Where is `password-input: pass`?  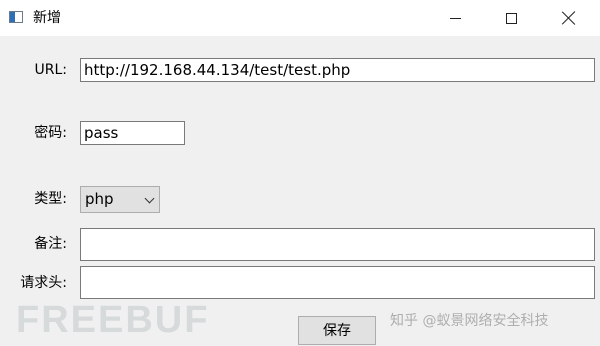
password-input: pass is located at coordinates (132, 133).